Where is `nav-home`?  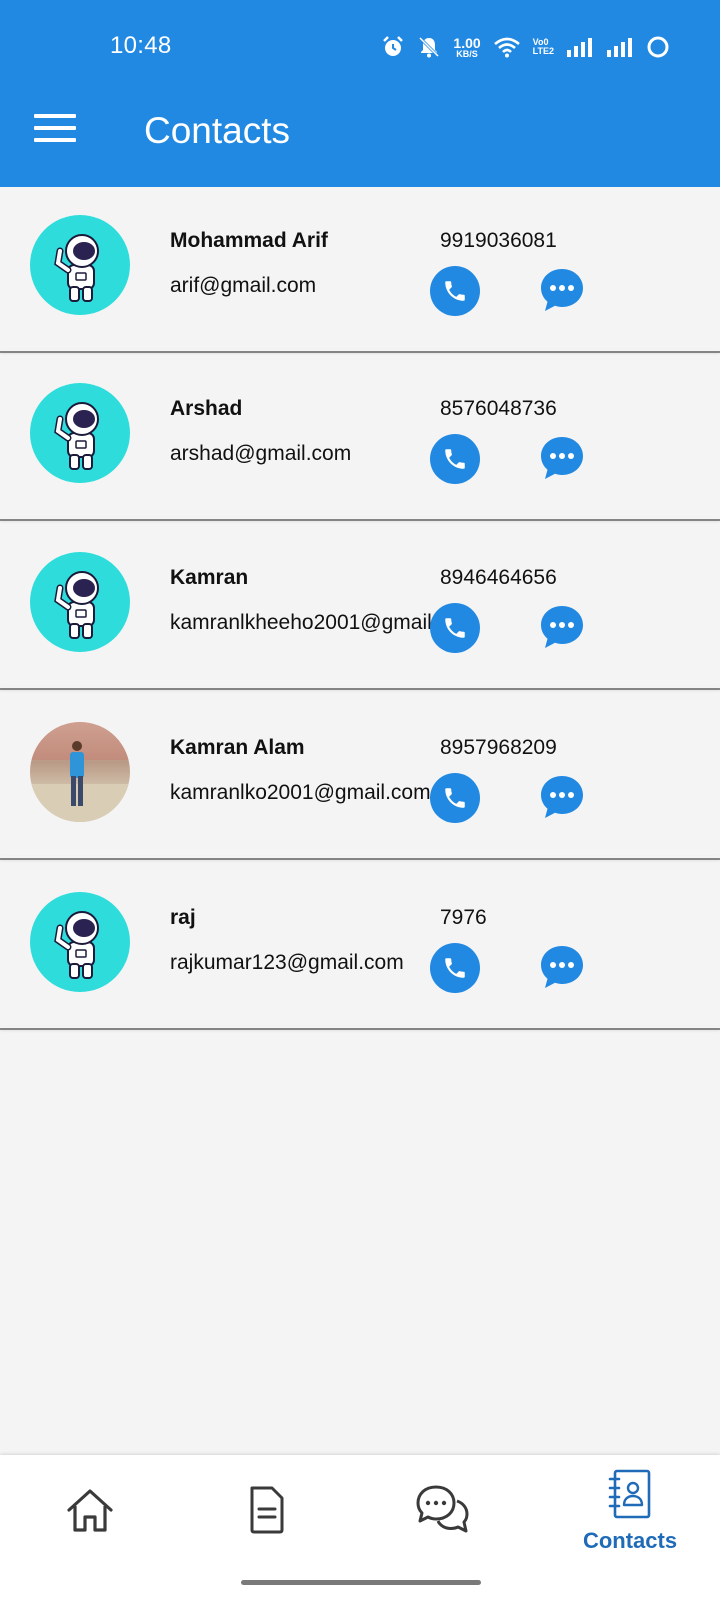
nav-home is located at coordinates (90, 1515).